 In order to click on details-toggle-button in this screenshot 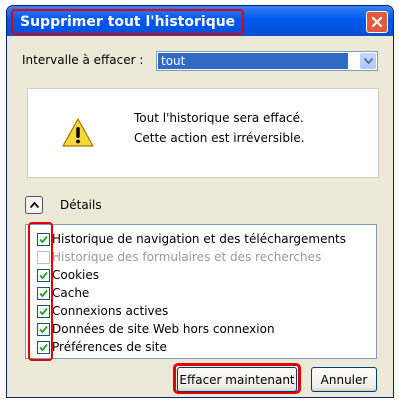, I will do `click(34, 205)`.